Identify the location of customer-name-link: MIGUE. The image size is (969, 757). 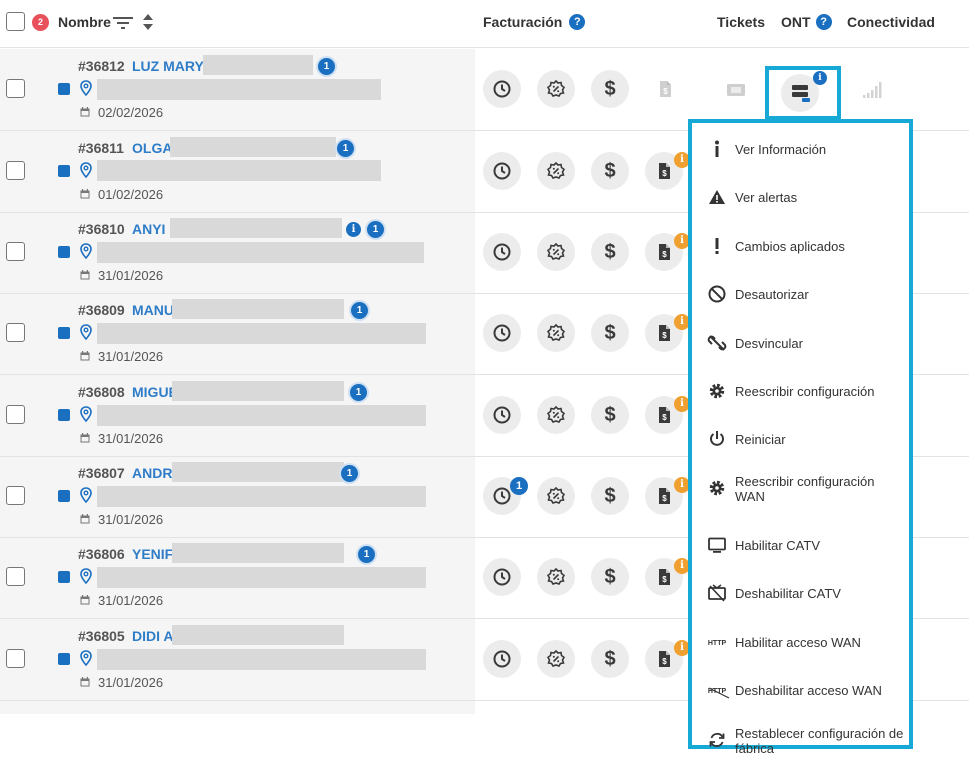
(155, 392).